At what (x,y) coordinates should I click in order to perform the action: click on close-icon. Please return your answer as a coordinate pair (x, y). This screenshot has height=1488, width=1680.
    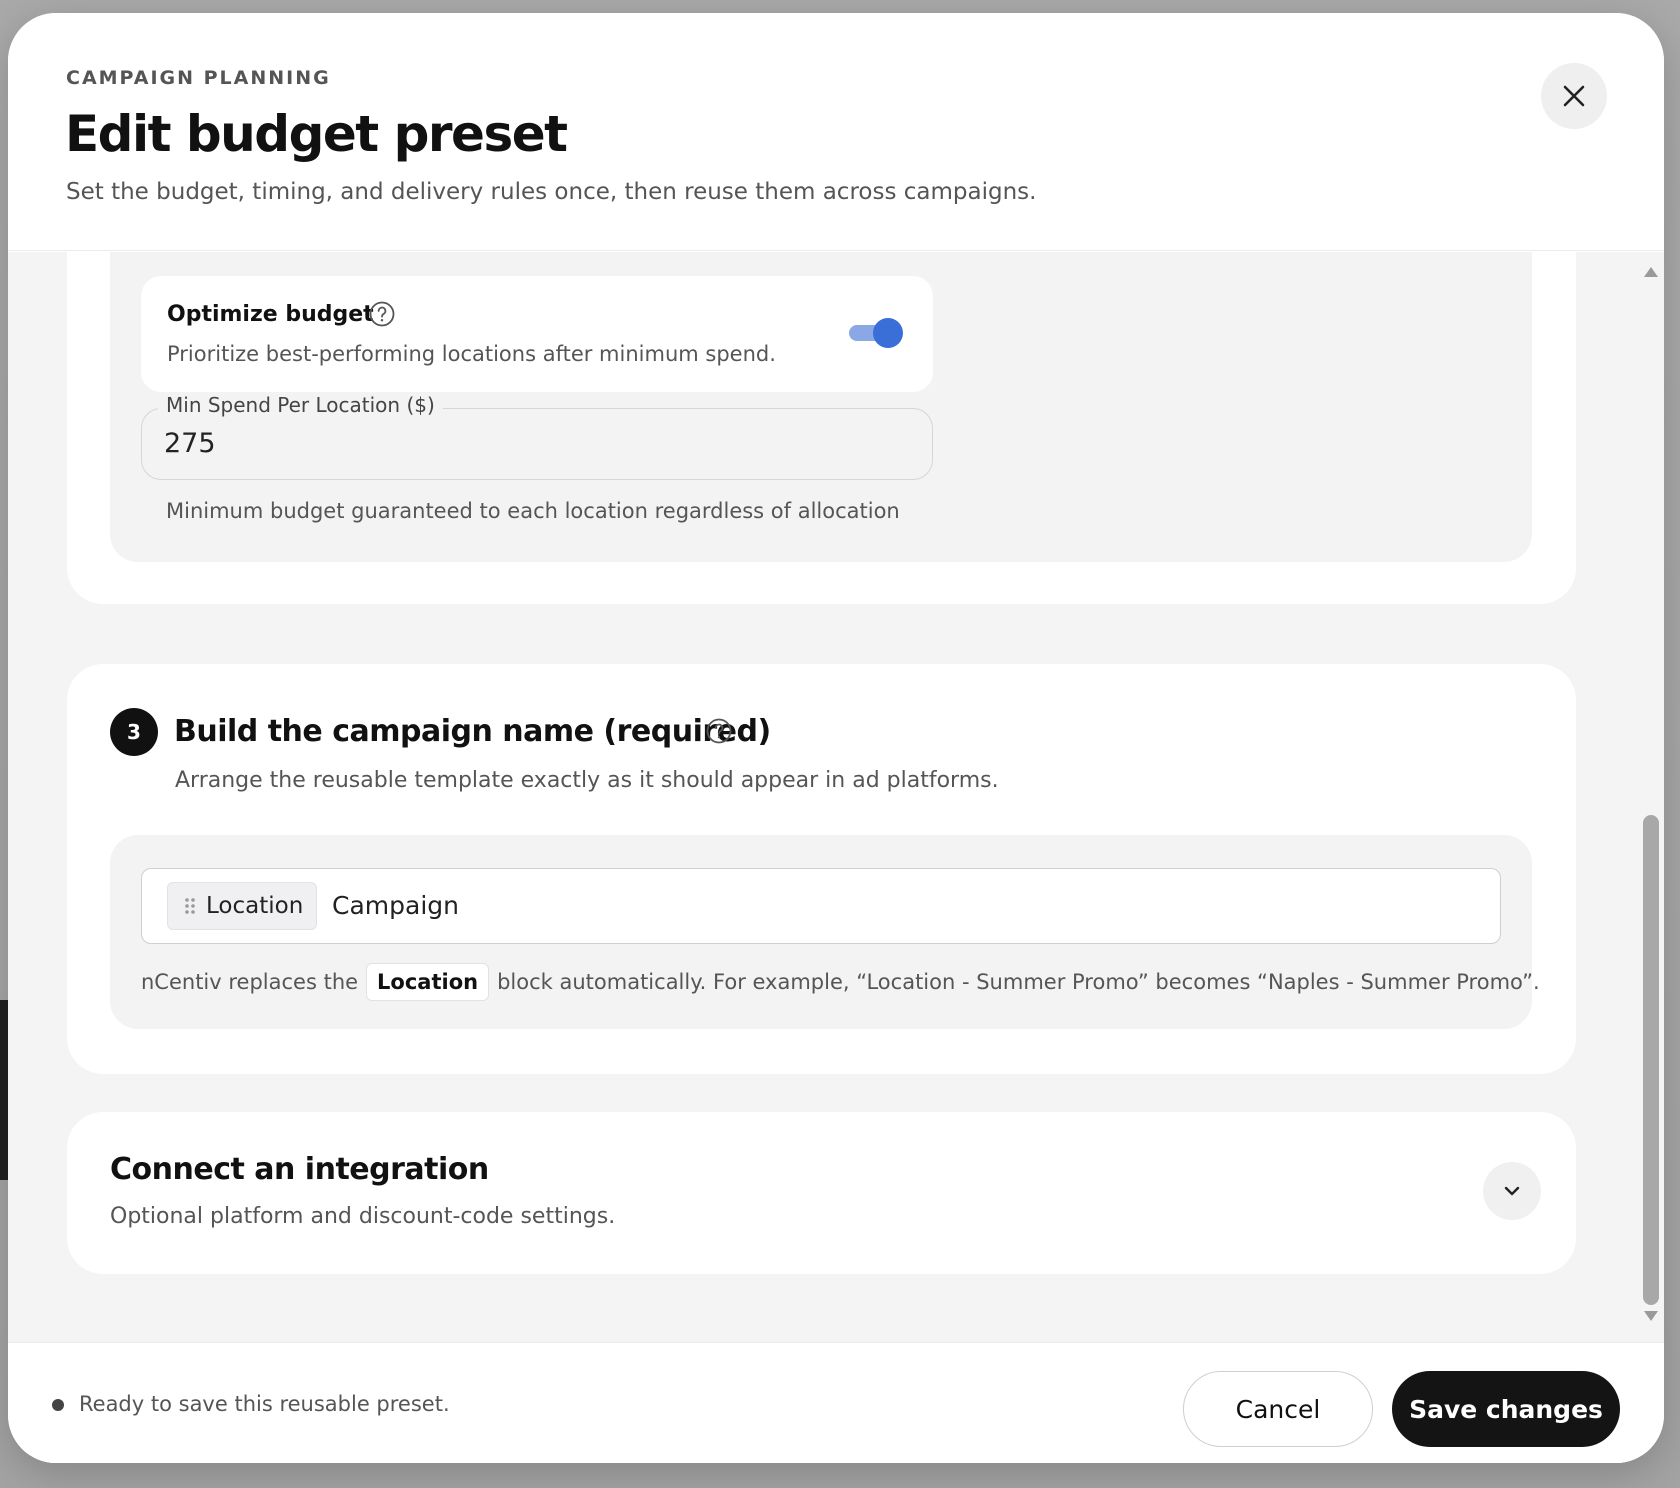
    Looking at the image, I should click on (1574, 96).